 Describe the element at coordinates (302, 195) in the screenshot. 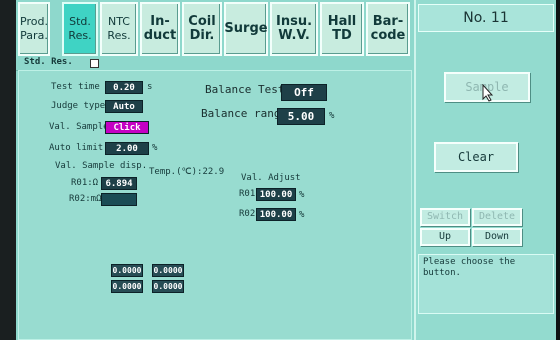

I see `adj-r01-unit: %` at that location.